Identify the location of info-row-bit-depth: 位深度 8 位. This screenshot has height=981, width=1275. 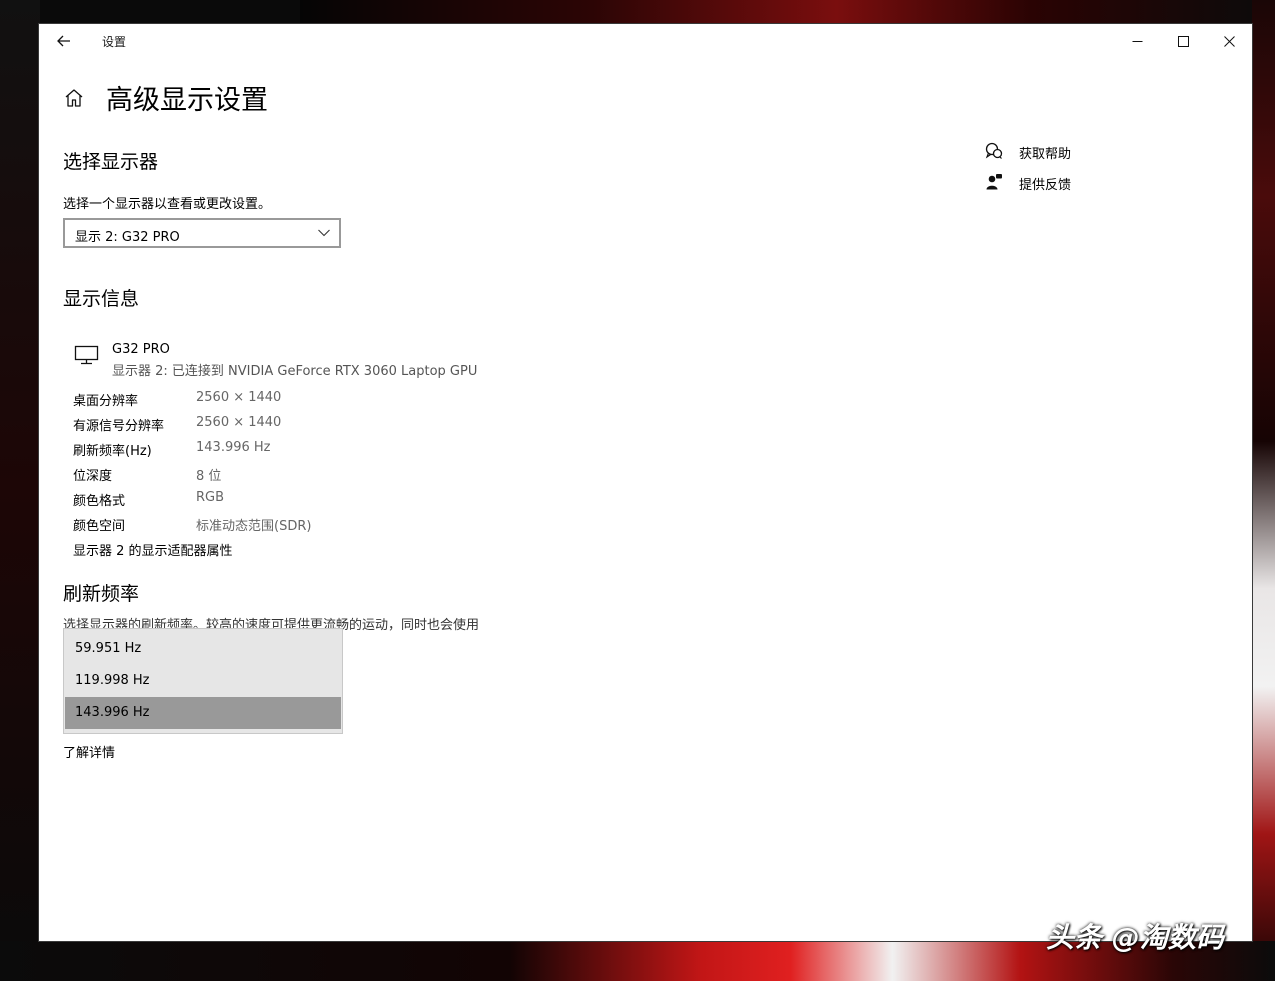
(273, 475).